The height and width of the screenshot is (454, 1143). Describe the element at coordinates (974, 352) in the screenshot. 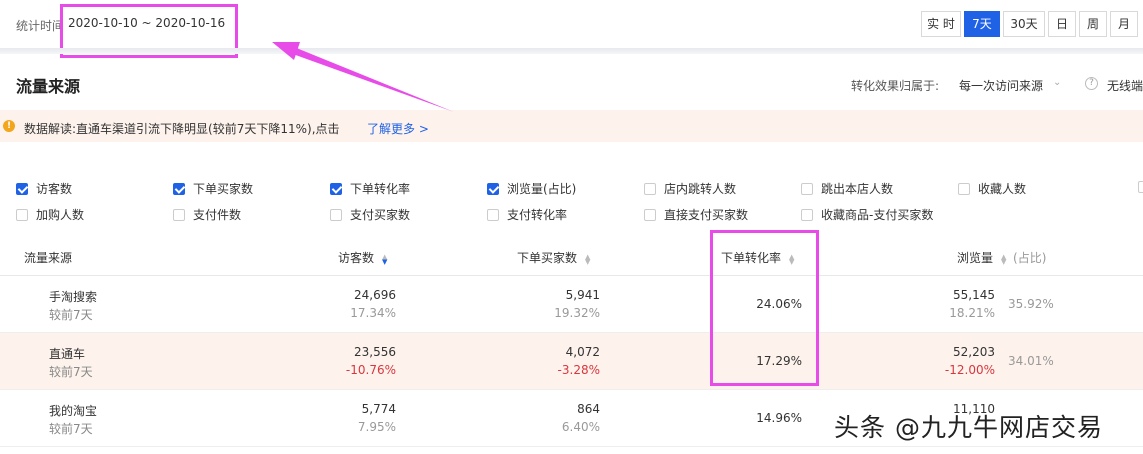

I see `pageviews-value: 52,203` at that location.